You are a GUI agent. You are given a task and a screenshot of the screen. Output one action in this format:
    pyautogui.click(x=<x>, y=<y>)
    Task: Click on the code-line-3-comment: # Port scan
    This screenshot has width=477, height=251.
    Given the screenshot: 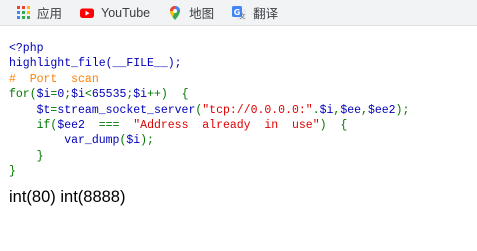 What is the action you would take?
    pyautogui.click(x=54, y=79)
    